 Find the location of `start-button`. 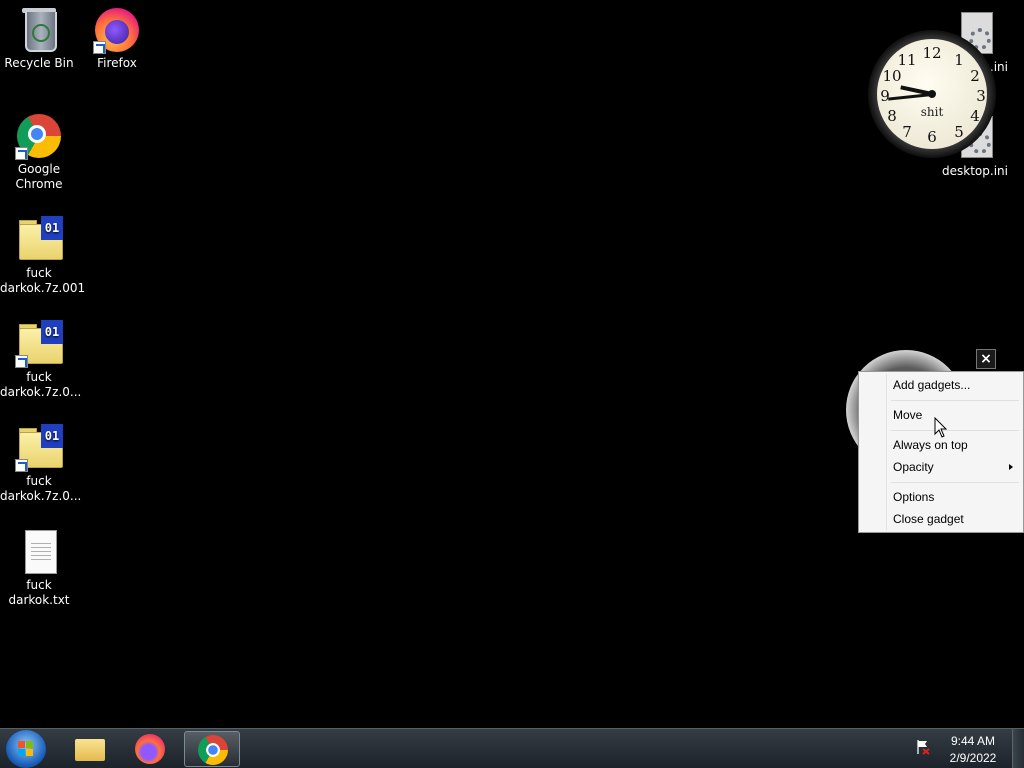

start-button is located at coordinates (26, 749).